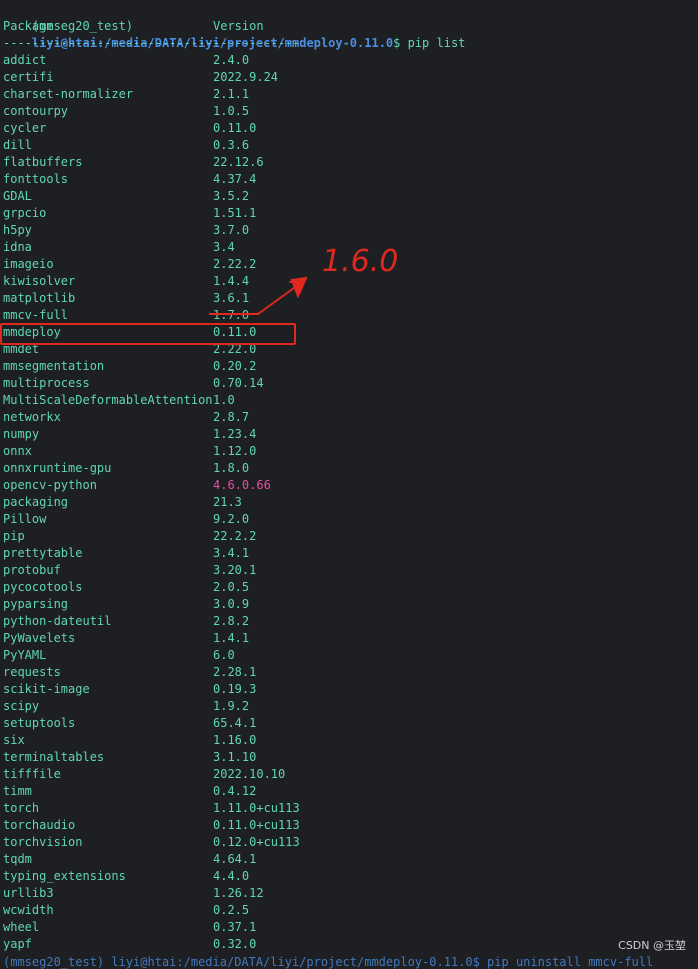 The image size is (698, 969). I want to click on package-name: GDAL, so click(17, 196).